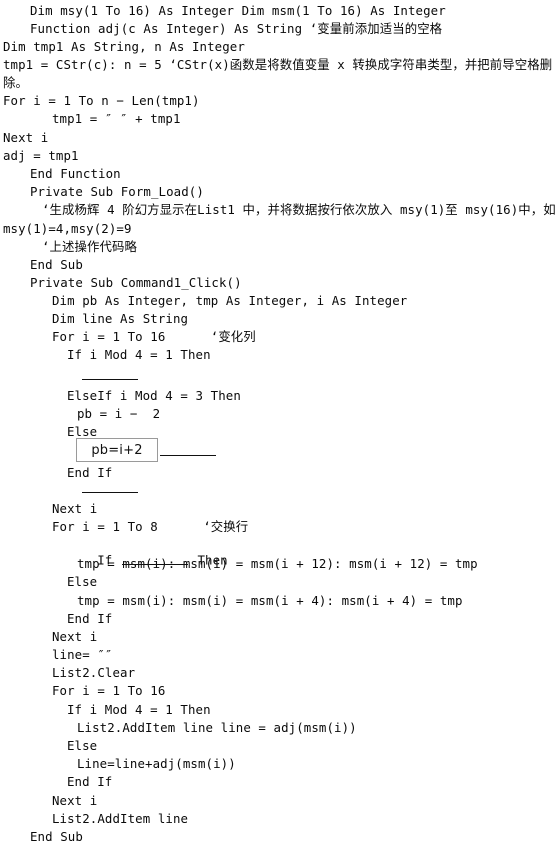 The height and width of the screenshot is (844, 560). Describe the element at coordinates (217, 727) in the screenshot. I see `code-line: List2.AddItem line line = adj(msm(i))` at that location.